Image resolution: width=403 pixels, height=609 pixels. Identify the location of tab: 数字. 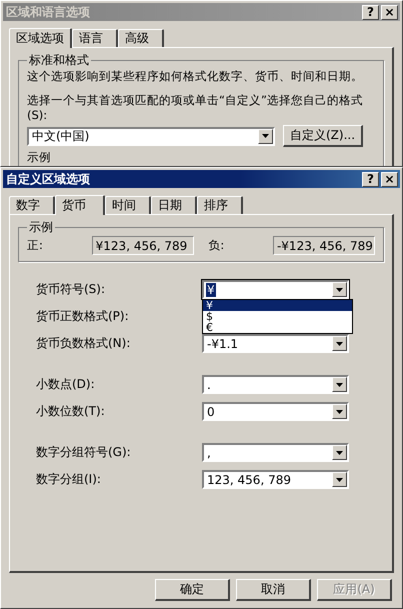
(32, 205).